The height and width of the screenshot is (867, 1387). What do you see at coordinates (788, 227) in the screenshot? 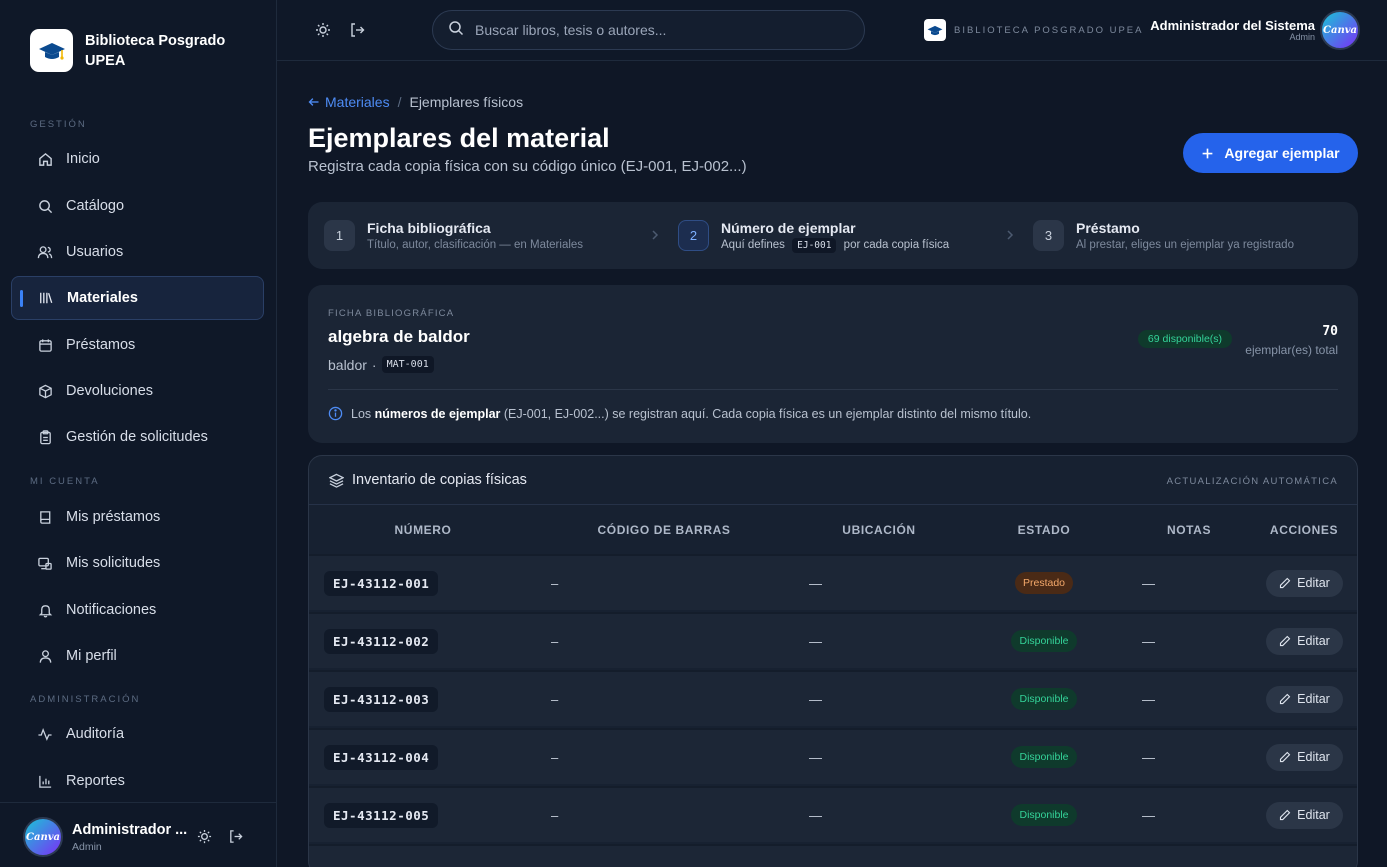
I see `step-title: Número de ejemplar` at bounding box center [788, 227].